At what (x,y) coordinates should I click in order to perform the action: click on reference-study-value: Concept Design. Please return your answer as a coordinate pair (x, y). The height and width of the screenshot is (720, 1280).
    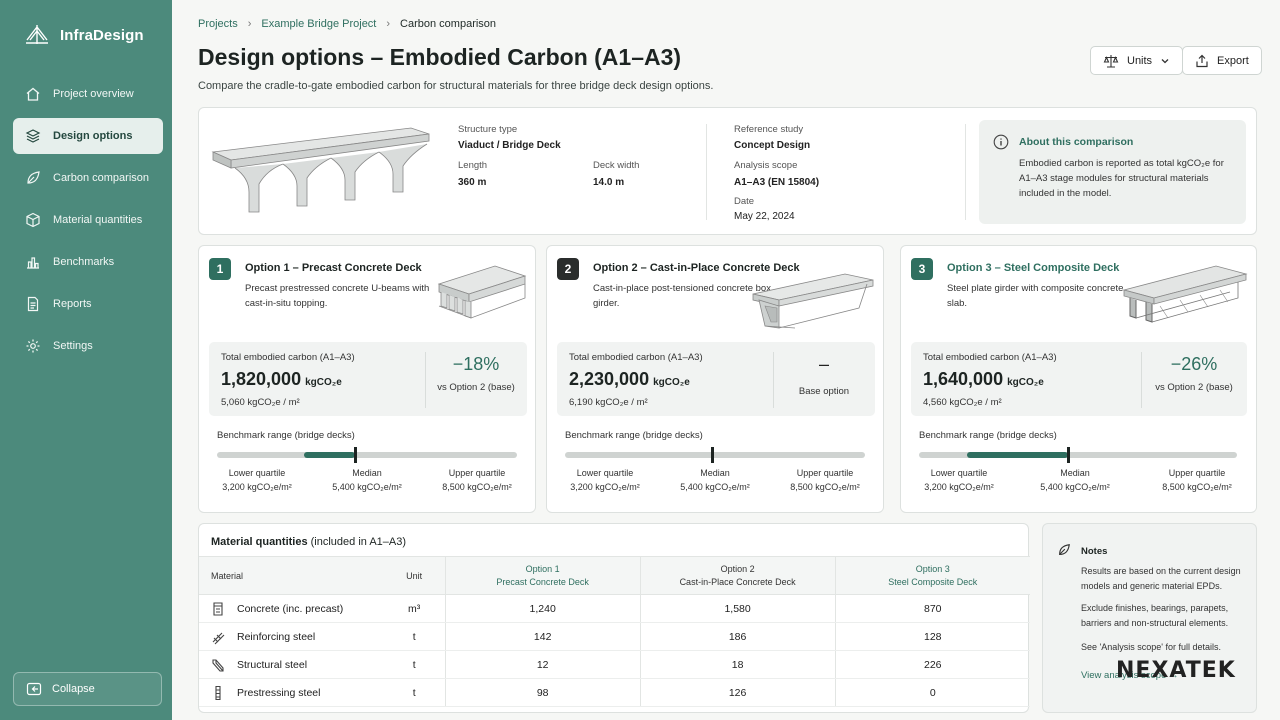
    Looking at the image, I should click on (772, 145).